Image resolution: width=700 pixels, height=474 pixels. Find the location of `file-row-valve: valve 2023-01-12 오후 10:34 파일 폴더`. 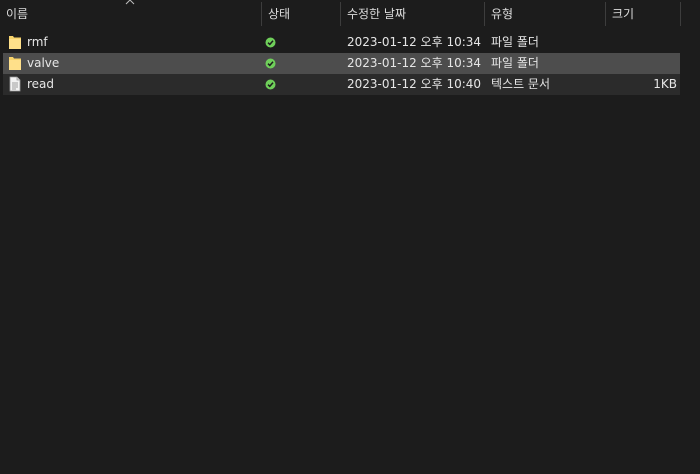

file-row-valve: valve 2023-01-12 오후 10:34 파일 폴더 is located at coordinates (341, 63).